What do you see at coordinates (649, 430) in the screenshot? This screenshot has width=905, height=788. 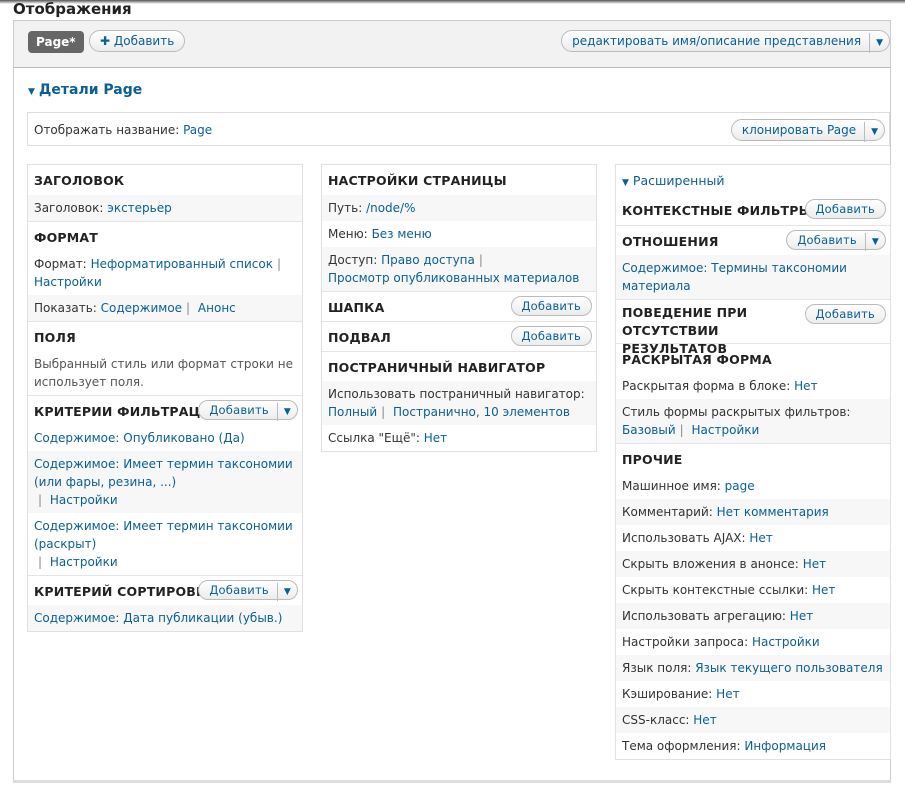 I see `exposed-style-link: Базовый` at bounding box center [649, 430].